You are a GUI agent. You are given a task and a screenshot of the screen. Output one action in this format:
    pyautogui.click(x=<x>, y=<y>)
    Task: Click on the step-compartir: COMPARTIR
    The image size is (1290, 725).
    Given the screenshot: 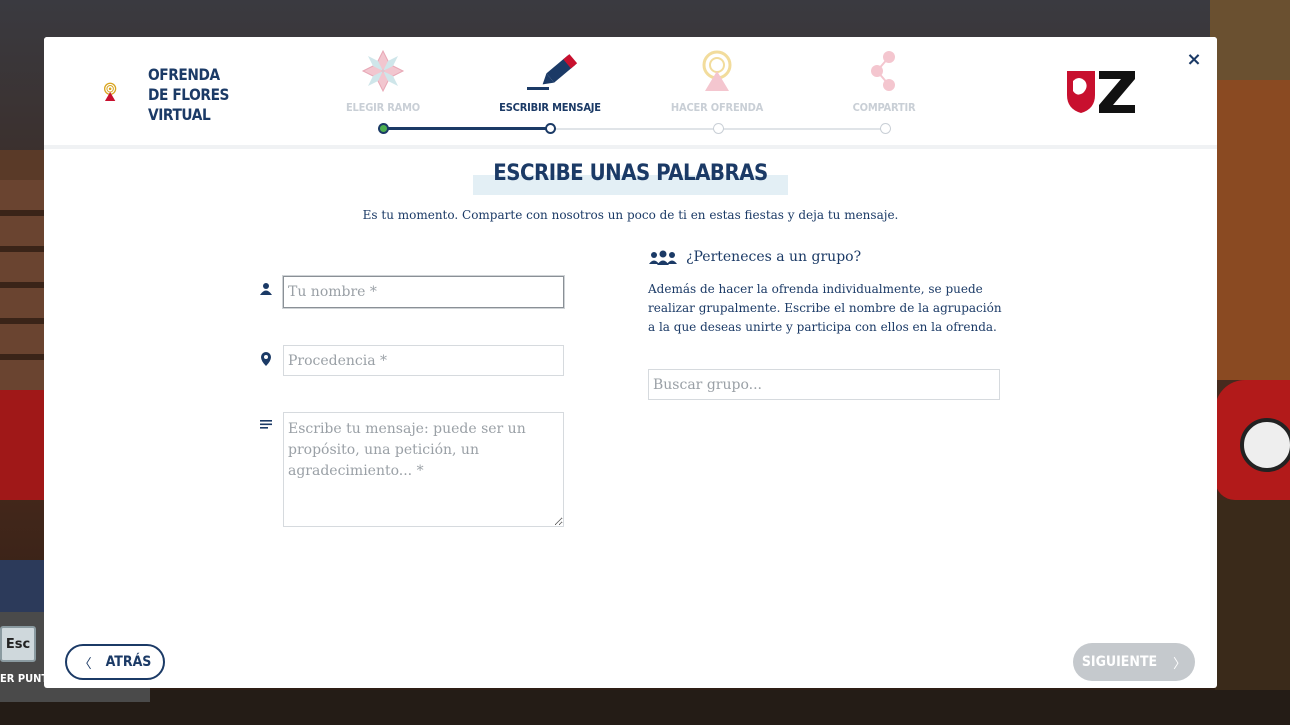 What is the action you would take?
    pyautogui.click(x=884, y=80)
    